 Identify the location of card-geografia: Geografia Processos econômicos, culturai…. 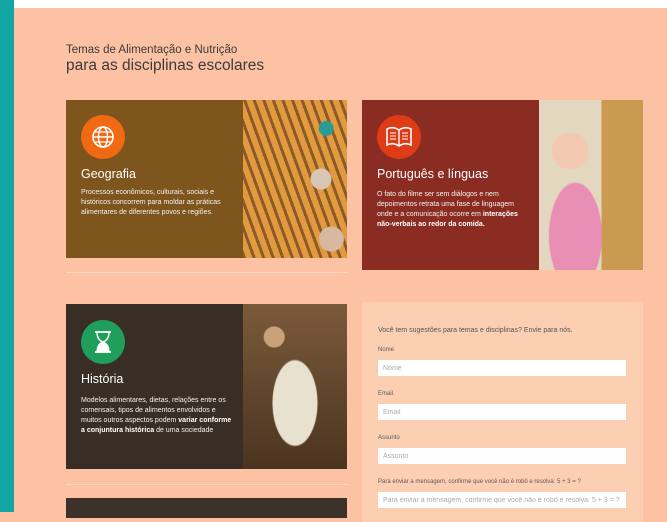
(206, 179).